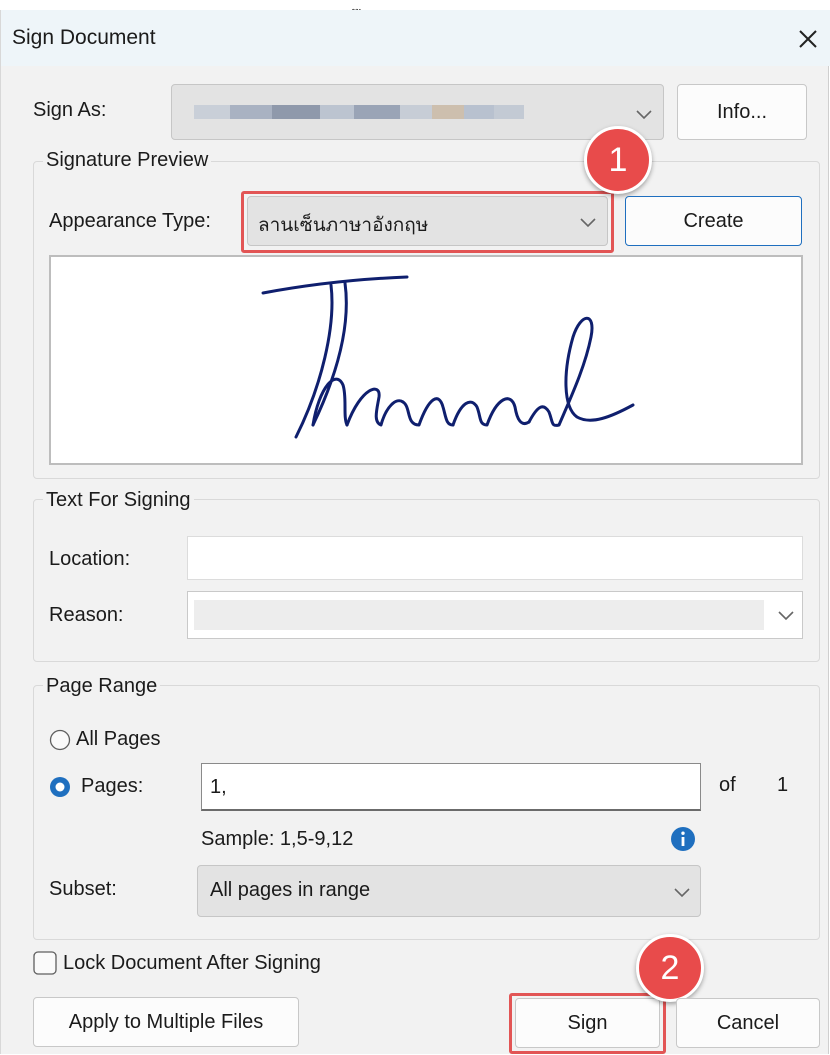  Describe the element at coordinates (783, 785) in the screenshot. I see `total-pages: 1` at that location.